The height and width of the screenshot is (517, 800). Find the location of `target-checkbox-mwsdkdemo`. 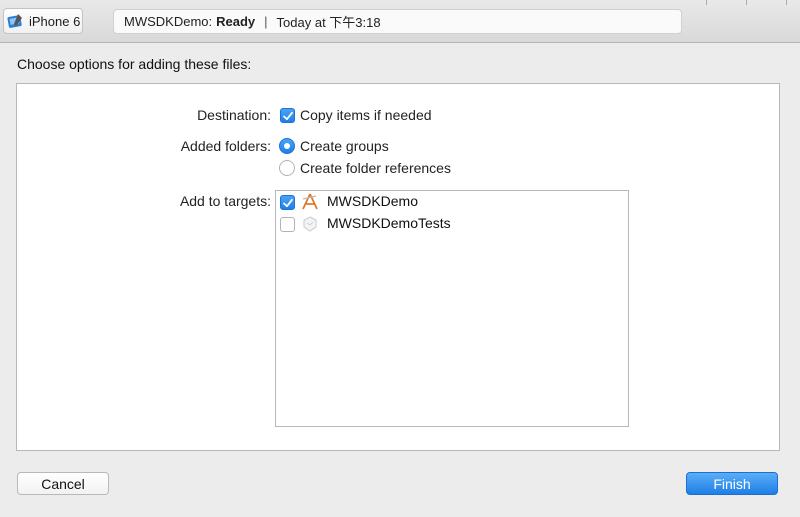

target-checkbox-mwsdkdemo is located at coordinates (287, 202).